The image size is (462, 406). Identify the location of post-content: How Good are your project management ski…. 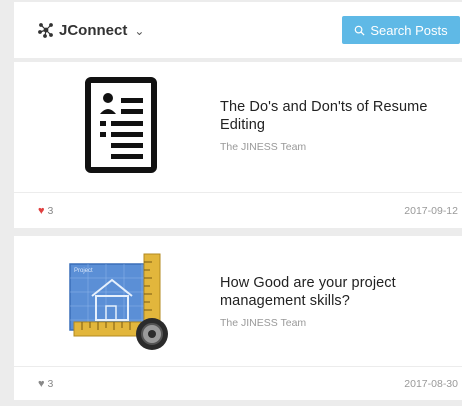
(332, 301).